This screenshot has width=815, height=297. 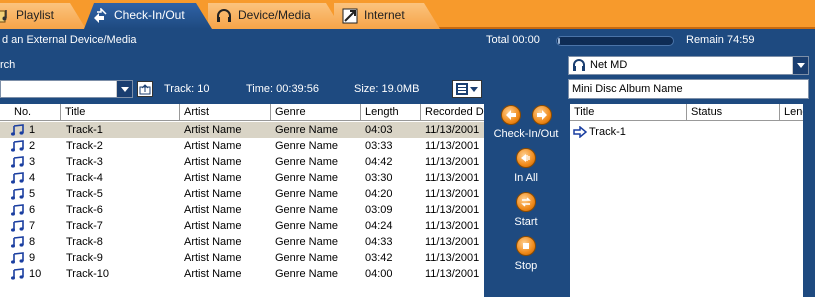 I want to click on in-all-button, so click(x=526, y=158).